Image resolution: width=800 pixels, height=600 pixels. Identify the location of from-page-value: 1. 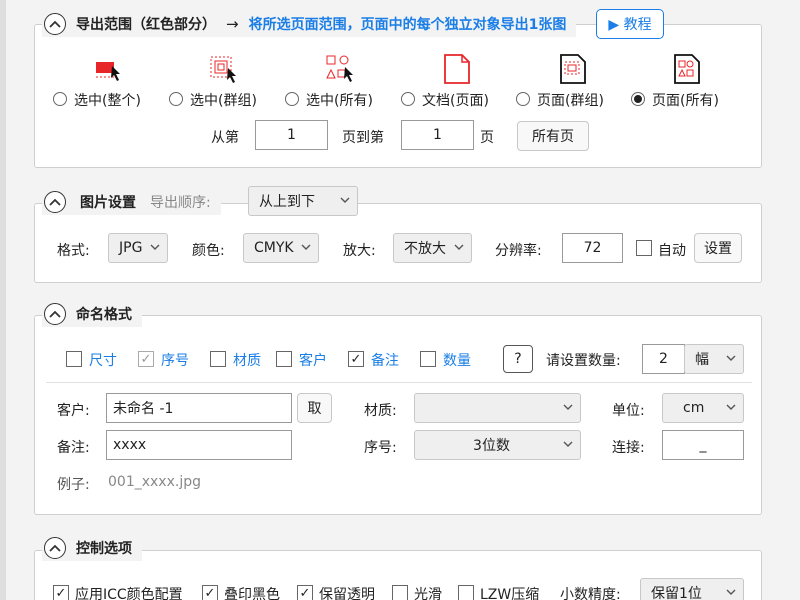
(291, 135).